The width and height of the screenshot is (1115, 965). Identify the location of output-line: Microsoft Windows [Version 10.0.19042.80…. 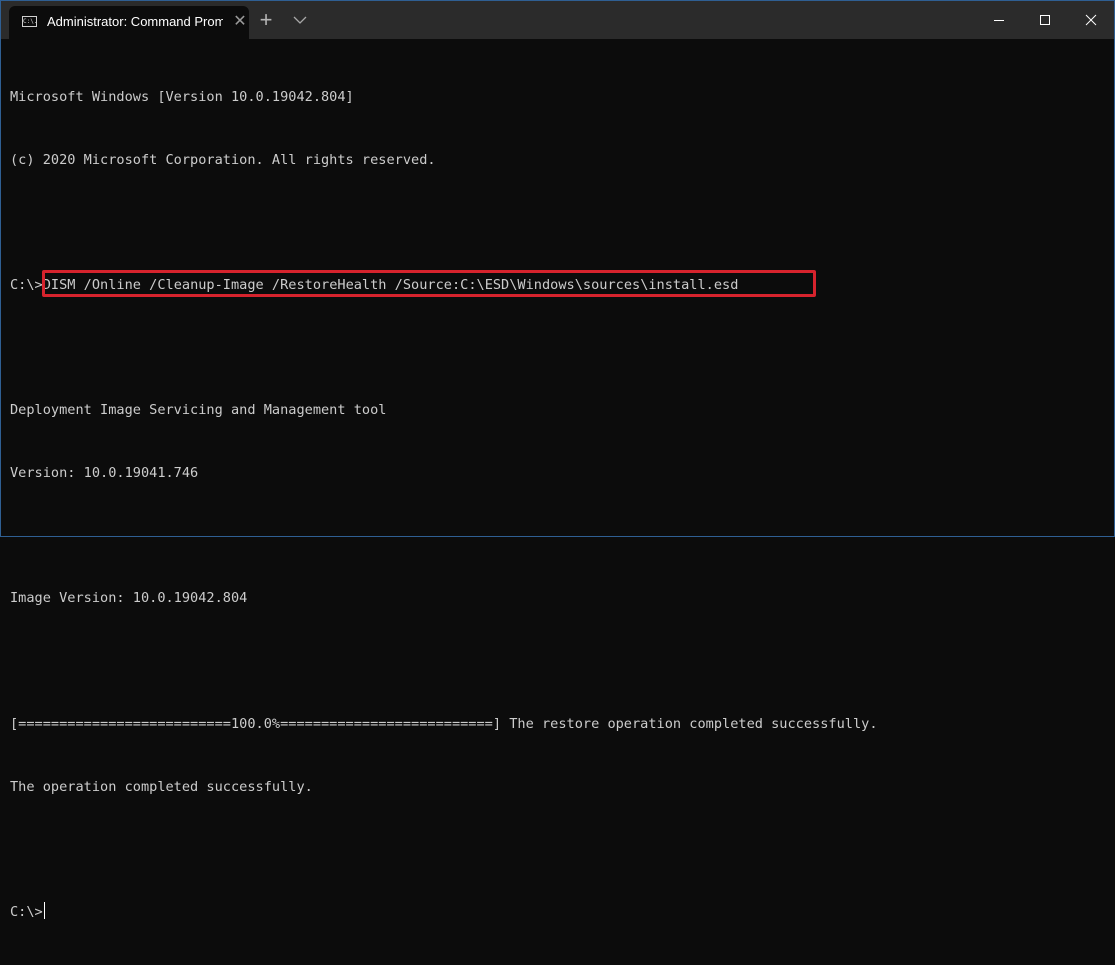
(182, 96).